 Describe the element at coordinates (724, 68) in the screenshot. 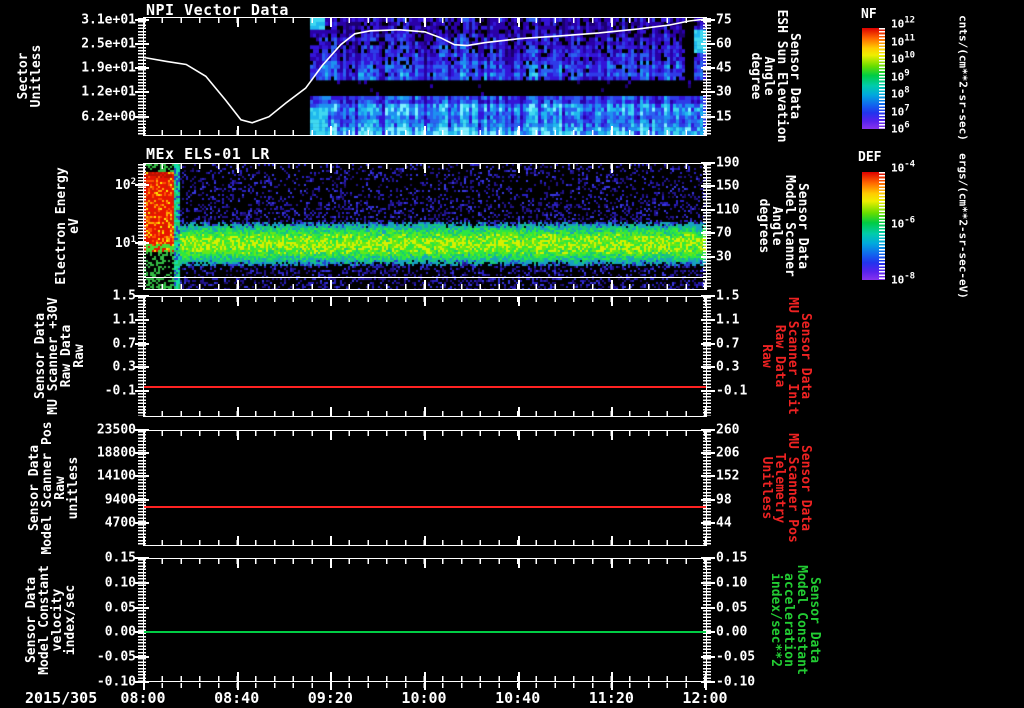

I see `y-tick-label-right: 45` at that location.